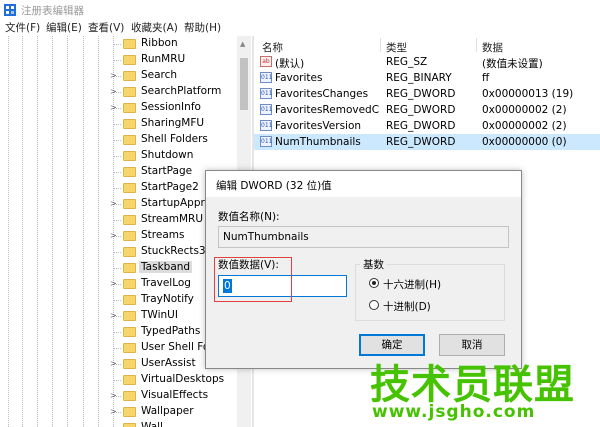 The height and width of the screenshot is (427, 600). Describe the element at coordinates (118, 156) in the screenshot. I see `tree-item: Shutdown` at that location.